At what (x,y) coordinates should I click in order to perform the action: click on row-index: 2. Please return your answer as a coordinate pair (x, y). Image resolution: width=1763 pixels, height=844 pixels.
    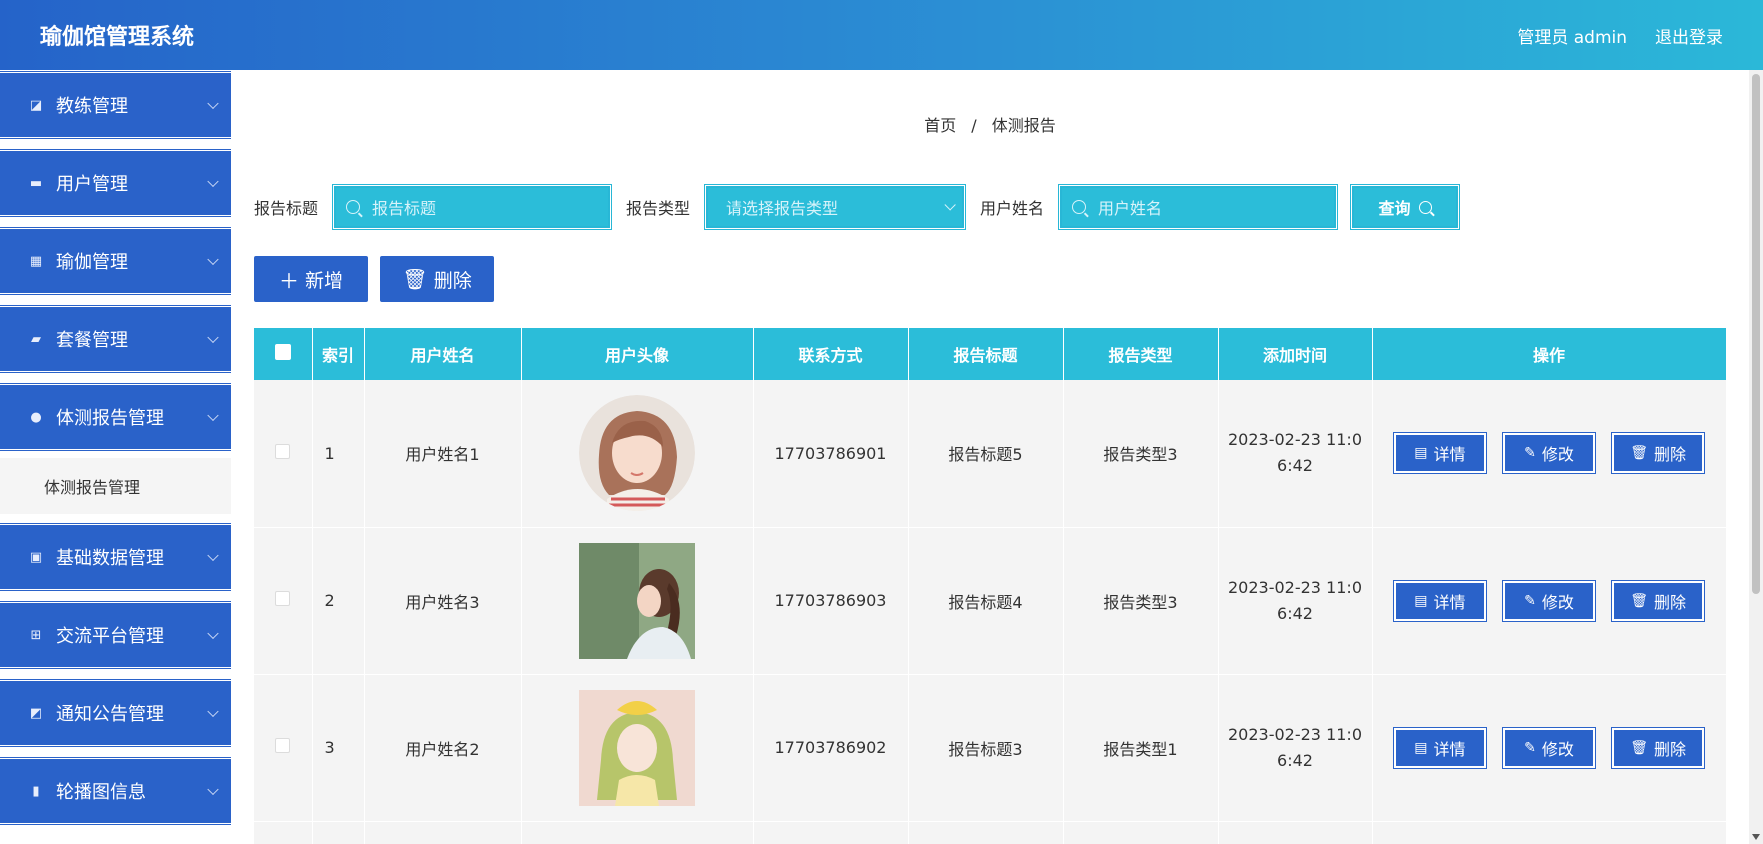
    Looking at the image, I should click on (338, 601).